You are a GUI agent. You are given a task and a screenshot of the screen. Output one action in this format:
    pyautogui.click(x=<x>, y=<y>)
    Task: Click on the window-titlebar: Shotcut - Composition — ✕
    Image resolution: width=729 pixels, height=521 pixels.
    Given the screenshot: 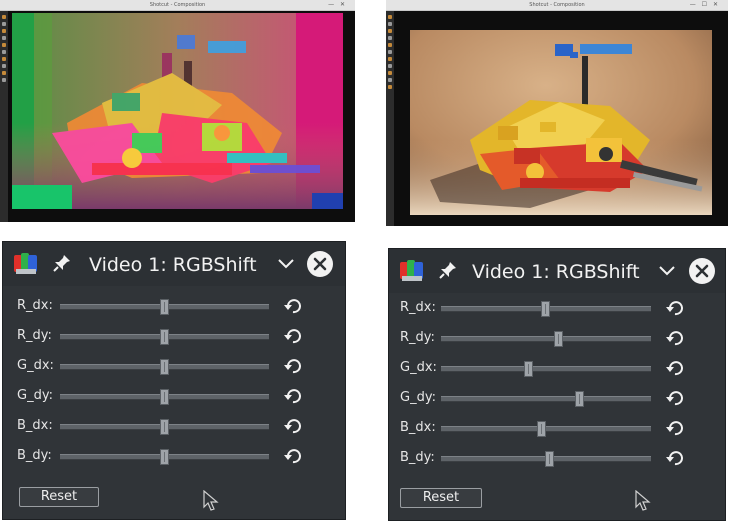 What is the action you would take?
    pyautogui.click(x=177, y=5)
    